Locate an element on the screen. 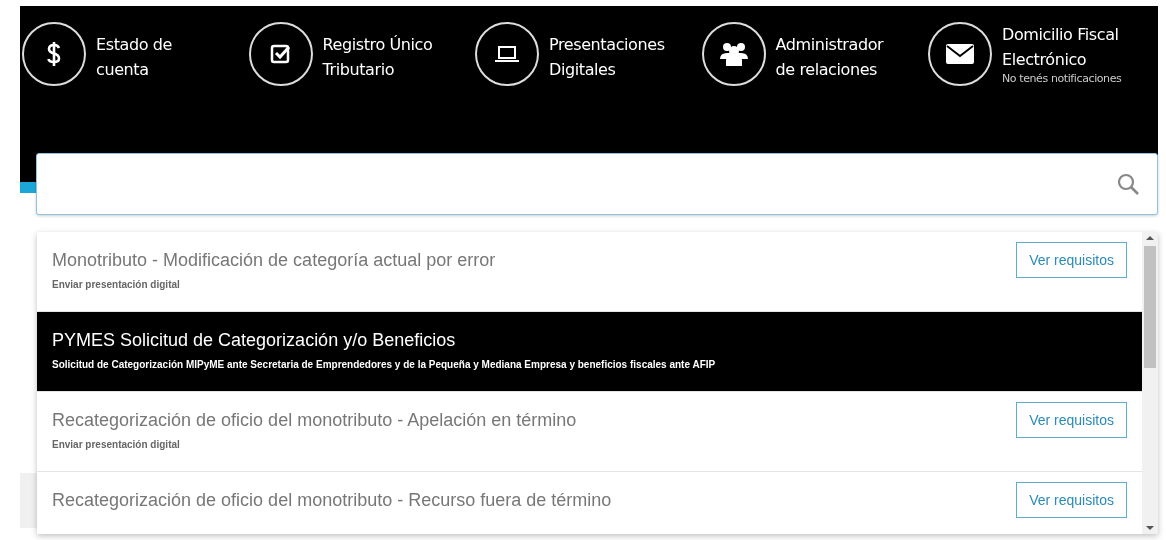  result-item: PYMES Solicitud de Categorización y/o Beneficios Solicitud de Categorización MIPyME ante Secretaria de Emprendedores y de la Pequeña y Mediana Empresa y beneficios fiscales ante AFIP is located at coordinates (589, 352).